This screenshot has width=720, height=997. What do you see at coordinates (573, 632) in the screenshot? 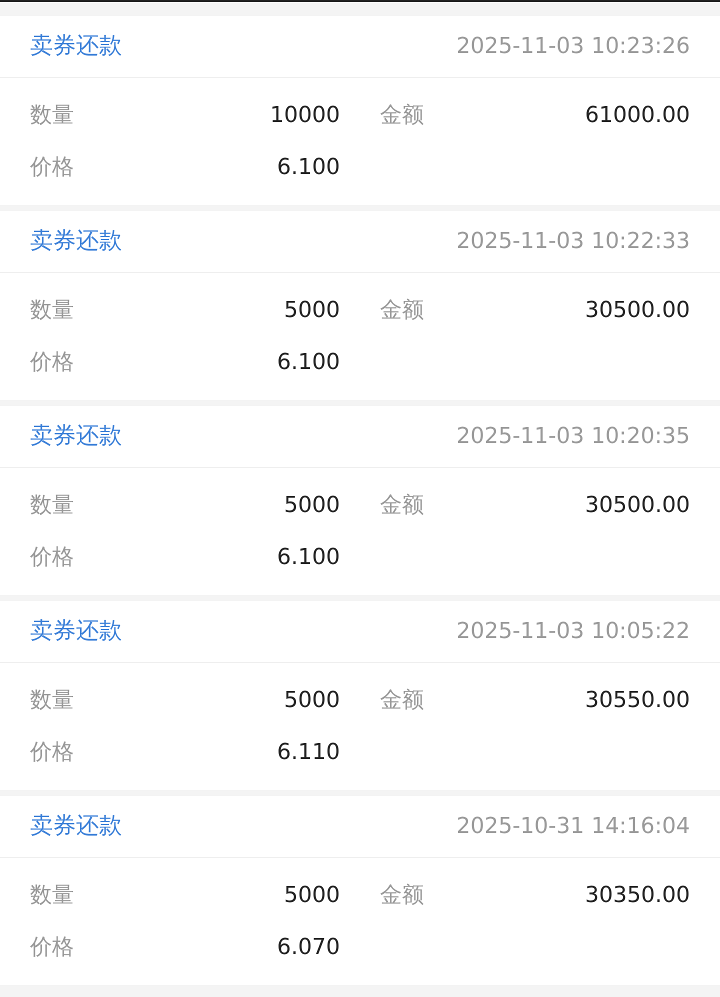
I see `record-time: 2025-11-03 10:05:22` at bounding box center [573, 632].